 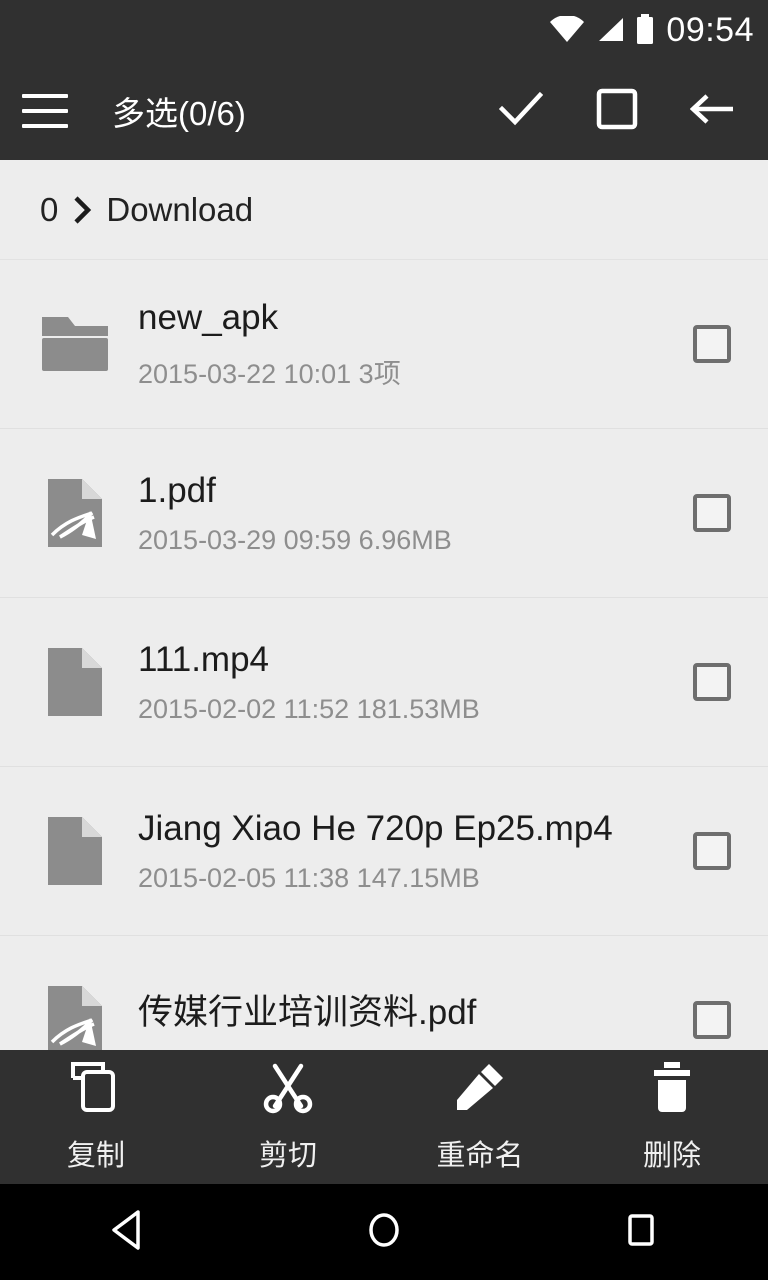 What do you see at coordinates (567, 30) in the screenshot?
I see `wifi-icon` at bounding box center [567, 30].